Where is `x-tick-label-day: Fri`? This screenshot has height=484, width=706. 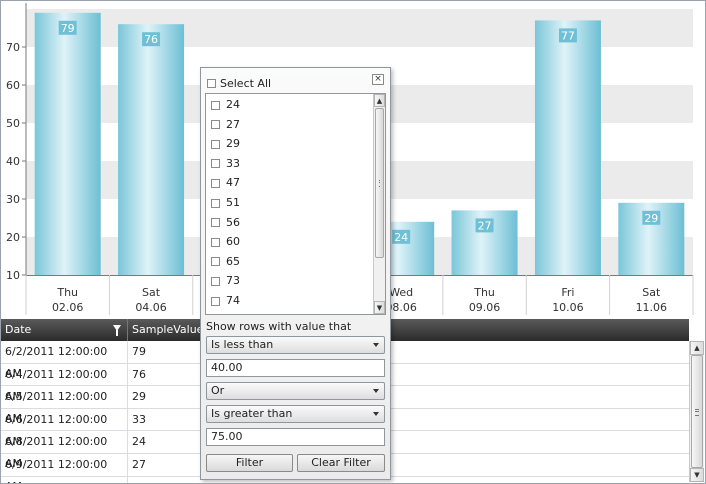 x-tick-label-day: Fri is located at coordinates (567, 292).